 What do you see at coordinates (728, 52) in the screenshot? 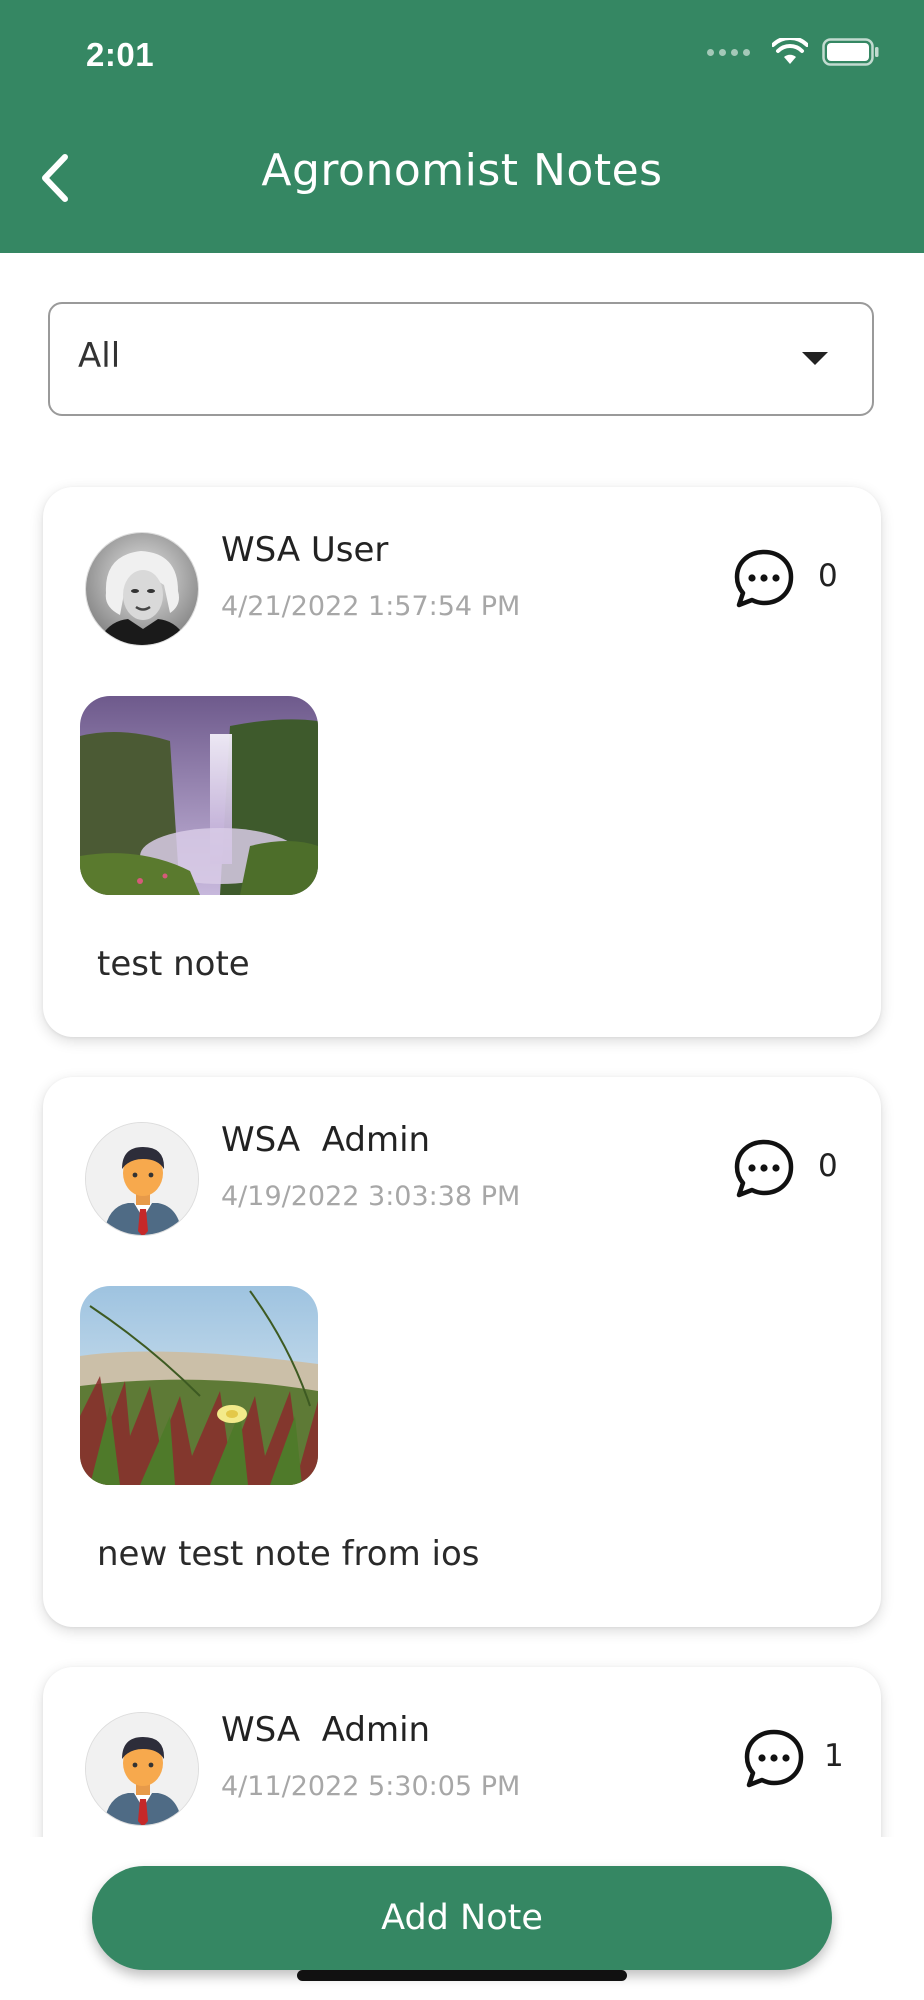
I see `cellular-signal-icon` at bounding box center [728, 52].